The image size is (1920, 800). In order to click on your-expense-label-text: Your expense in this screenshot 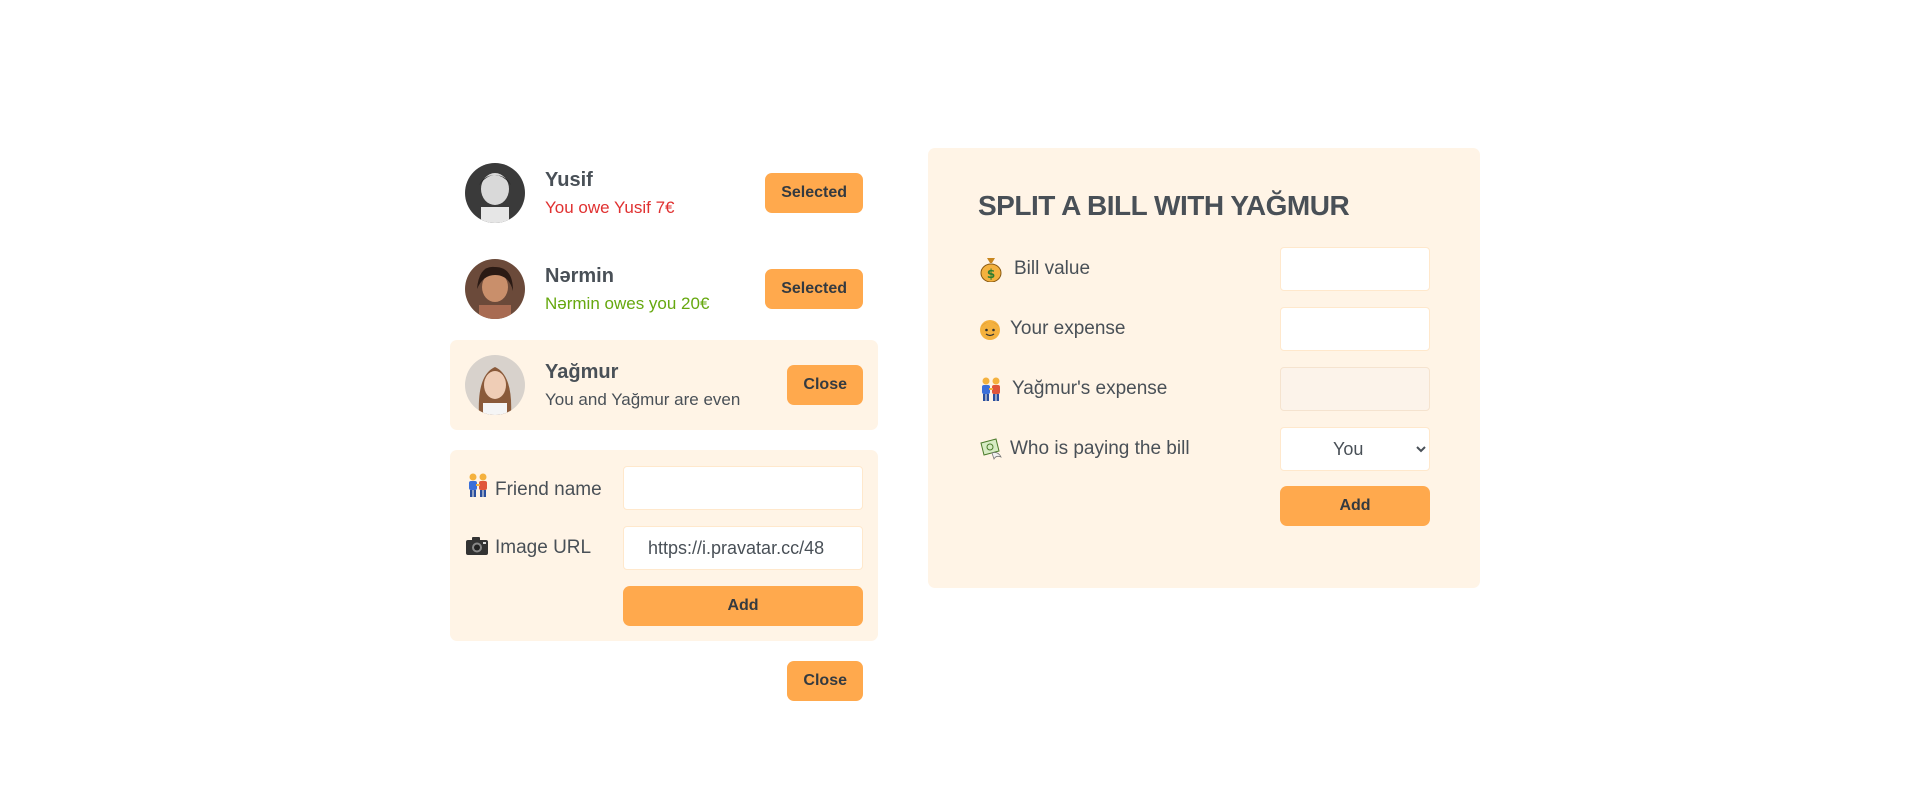, I will do `click(1068, 328)`.